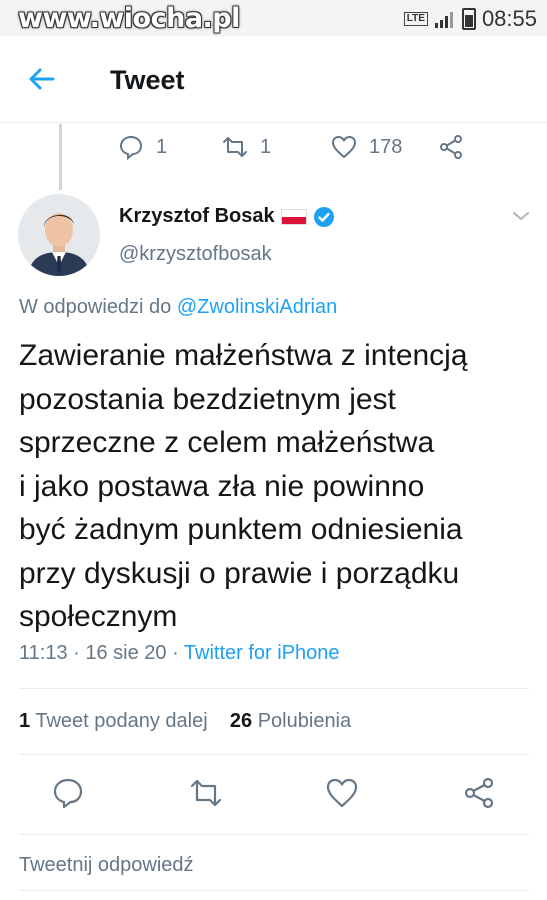 The width and height of the screenshot is (547, 900). I want to click on prev-reply-action: 1, so click(142, 147).